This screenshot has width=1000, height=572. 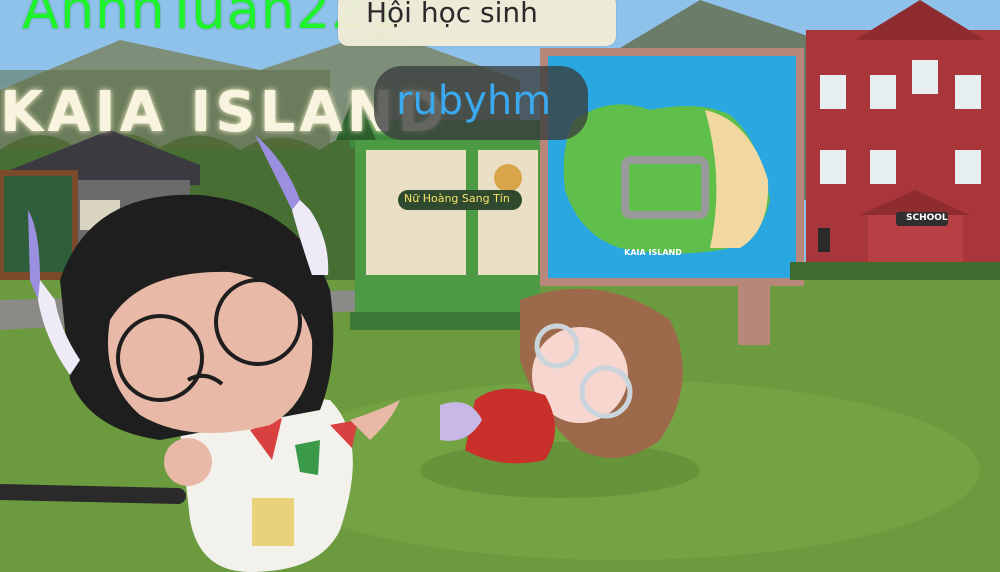 I want to click on school-sign: SCHOOL, so click(x=922, y=219).